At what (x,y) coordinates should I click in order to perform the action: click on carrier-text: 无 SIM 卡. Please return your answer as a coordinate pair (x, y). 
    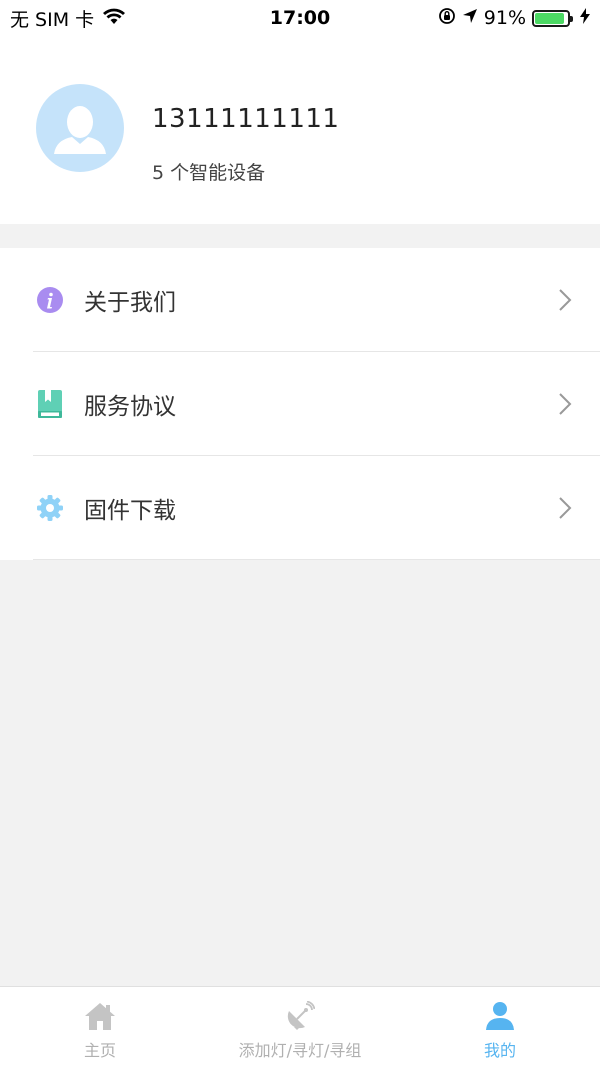
    Looking at the image, I should click on (52, 19).